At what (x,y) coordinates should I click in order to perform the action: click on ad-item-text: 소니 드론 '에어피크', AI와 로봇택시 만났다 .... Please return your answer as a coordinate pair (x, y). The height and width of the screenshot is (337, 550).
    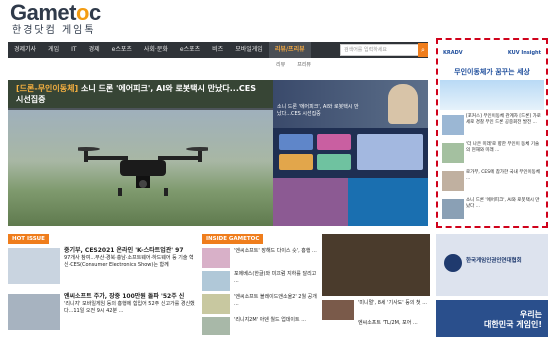
    Looking at the image, I should click on (503, 203).